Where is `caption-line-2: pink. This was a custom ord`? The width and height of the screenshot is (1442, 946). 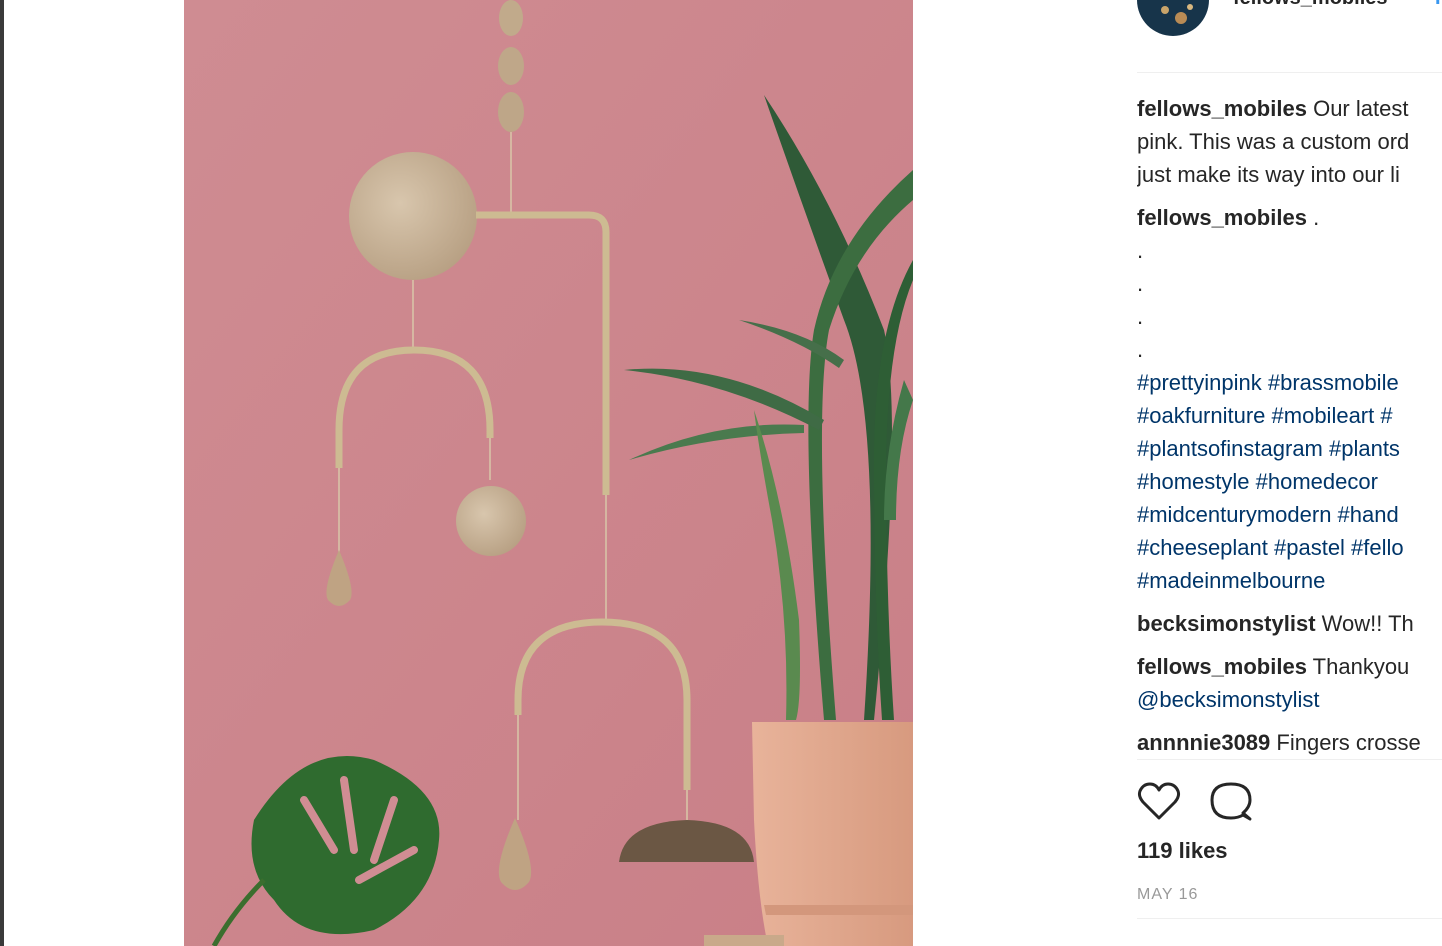
caption-line-2: pink. This was a custom ord is located at coordinates (1273, 141).